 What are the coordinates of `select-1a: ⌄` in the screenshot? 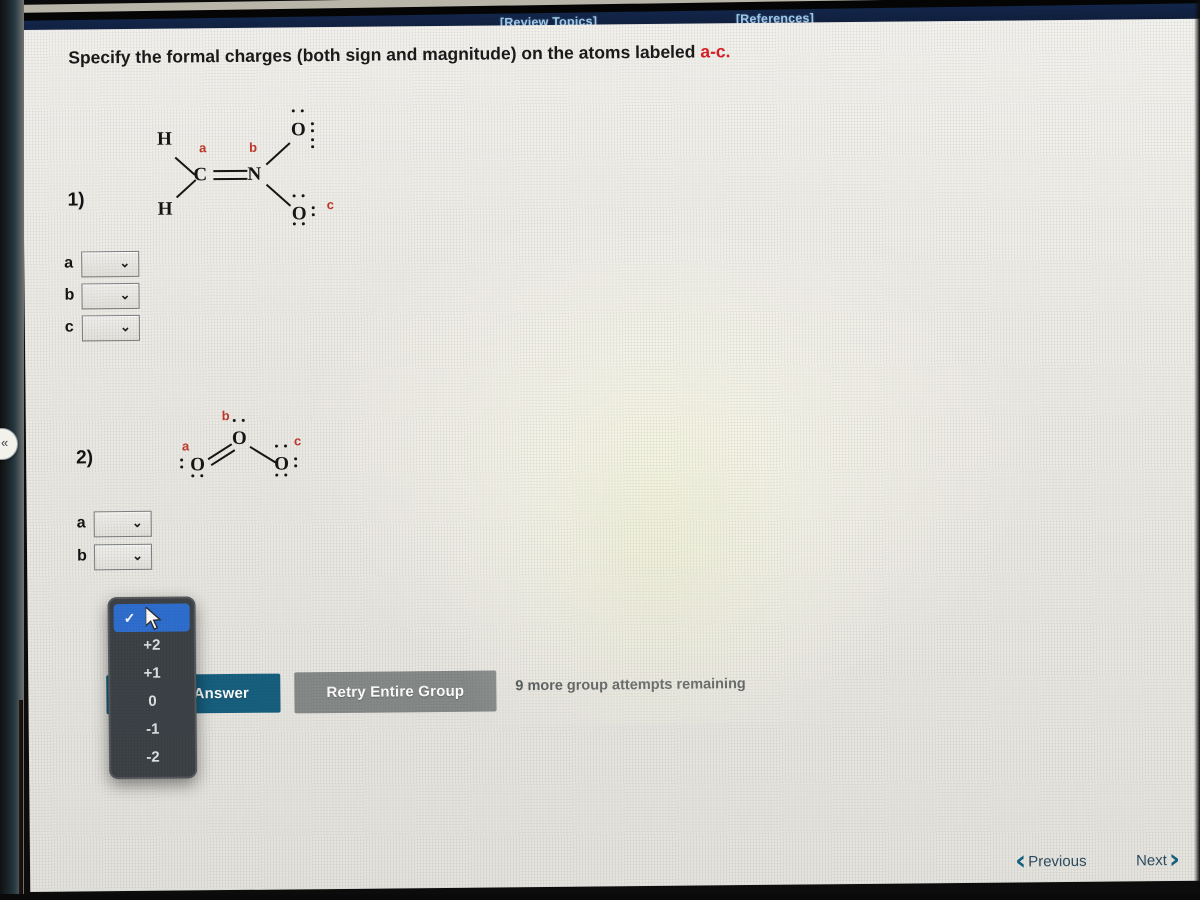 It's located at (110, 264).